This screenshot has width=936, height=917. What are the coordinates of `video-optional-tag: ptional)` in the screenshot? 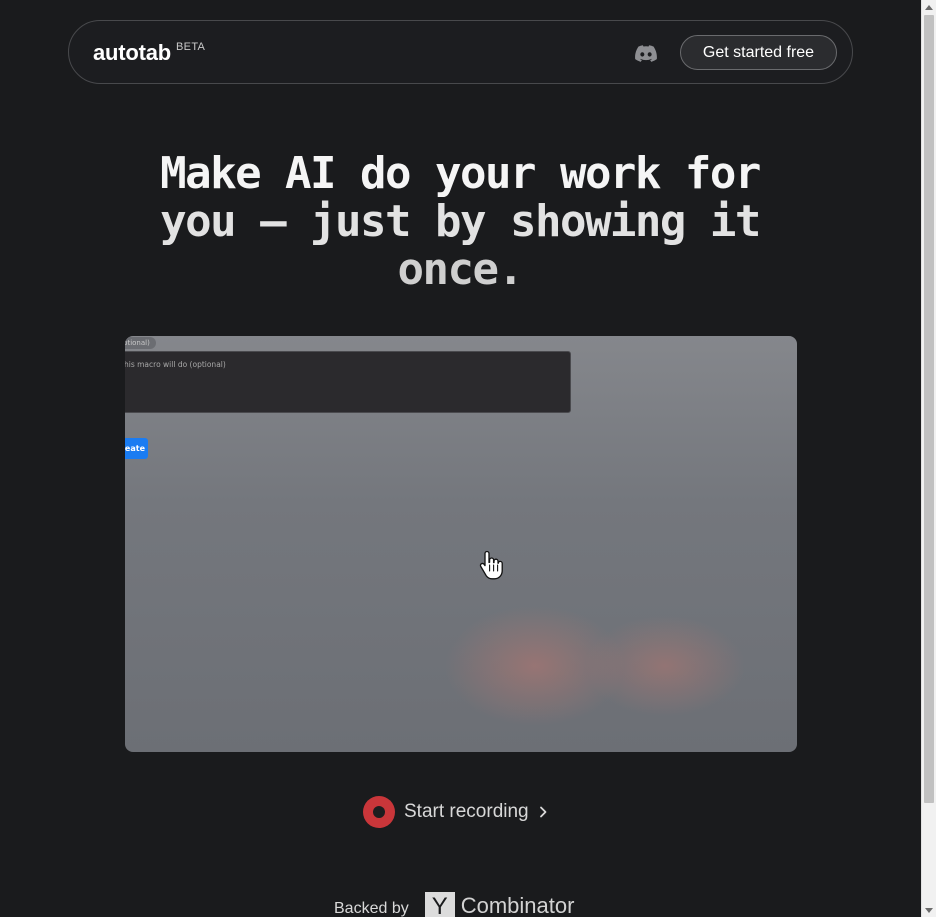 It's located at (140, 343).